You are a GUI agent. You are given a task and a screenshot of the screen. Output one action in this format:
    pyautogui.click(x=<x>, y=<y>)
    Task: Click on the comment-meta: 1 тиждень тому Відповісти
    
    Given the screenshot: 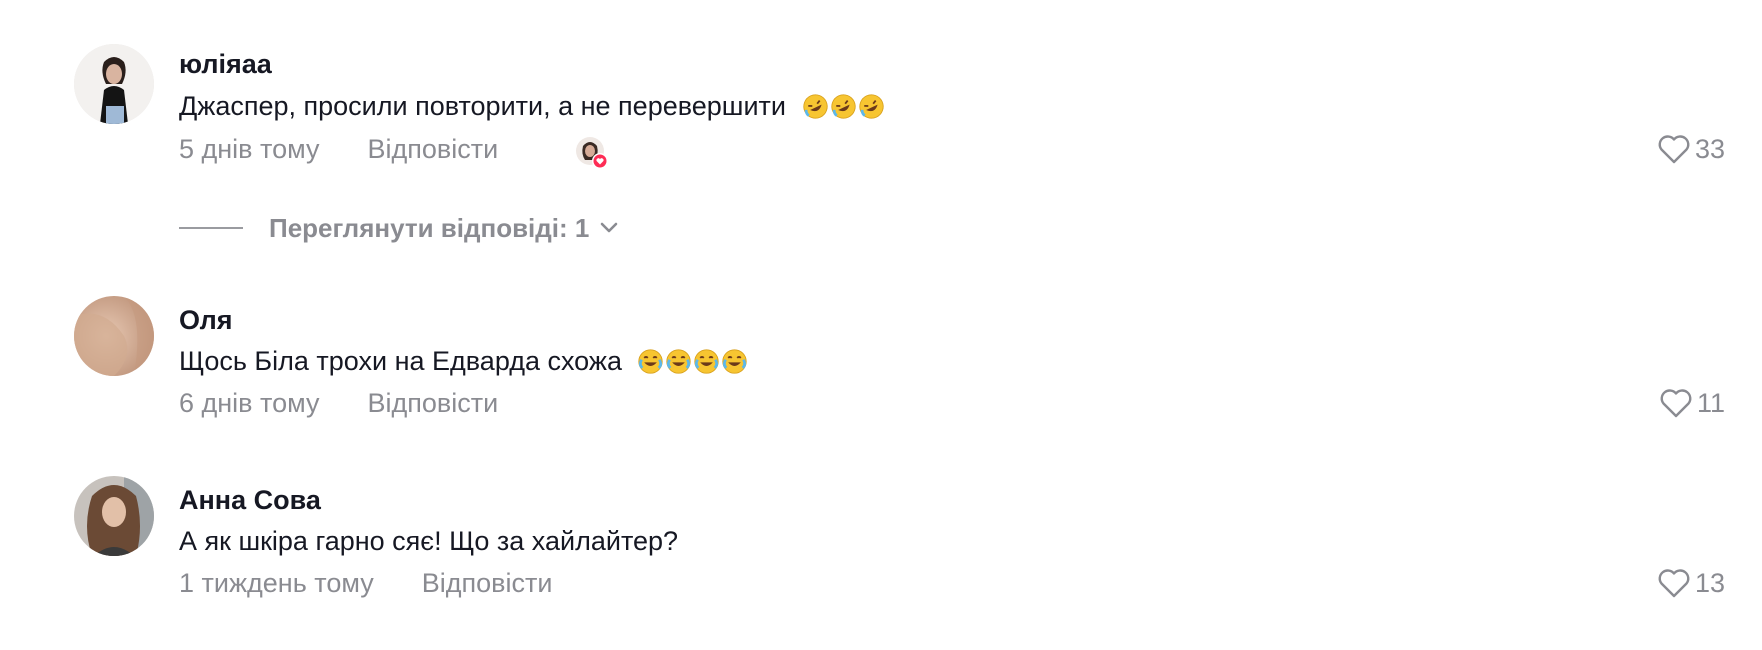 What is the action you would take?
    pyautogui.click(x=365, y=583)
    